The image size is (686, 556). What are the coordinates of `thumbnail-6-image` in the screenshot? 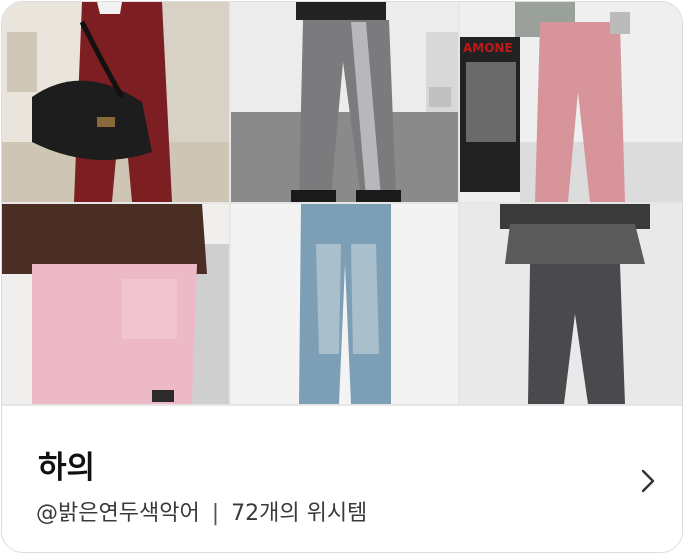 It's located at (571, 304).